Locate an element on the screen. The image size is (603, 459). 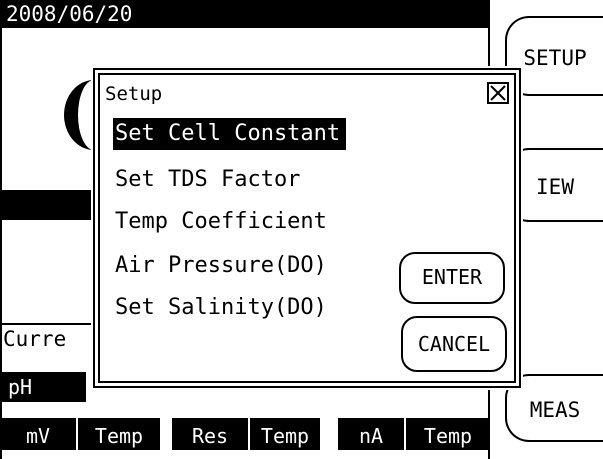
channel-group-1: mV Temp is located at coordinates (80, 430).